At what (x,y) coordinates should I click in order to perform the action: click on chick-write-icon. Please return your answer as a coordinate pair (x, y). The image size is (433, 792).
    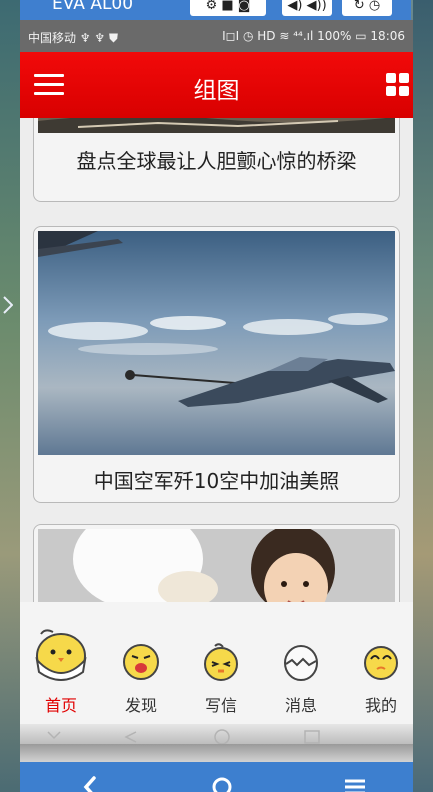
    Looking at the image, I should click on (221, 662).